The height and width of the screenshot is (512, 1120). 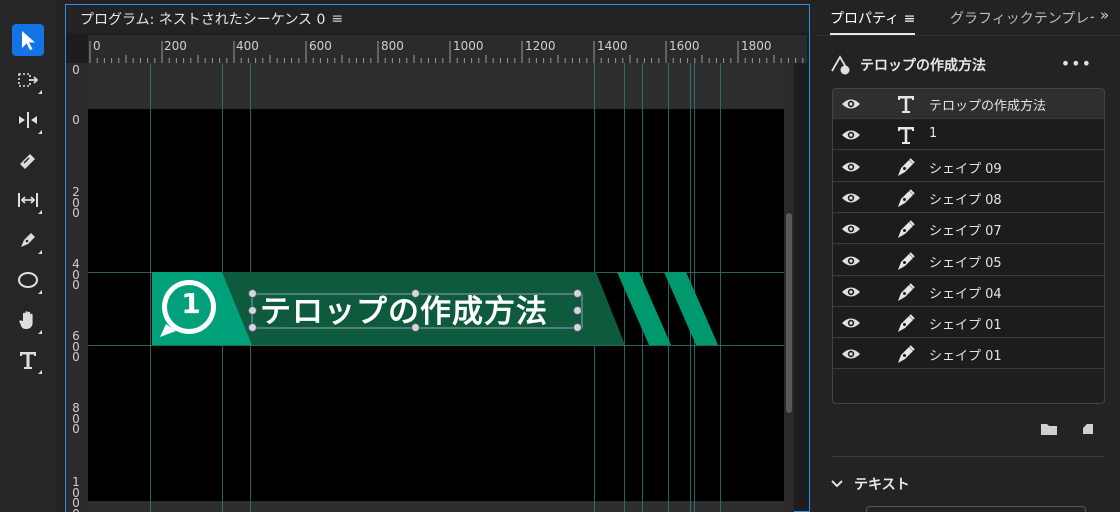 What do you see at coordinates (965, 263) in the screenshot?
I see `layer-name: シェイプ 05` at bounding box center [965, 263].